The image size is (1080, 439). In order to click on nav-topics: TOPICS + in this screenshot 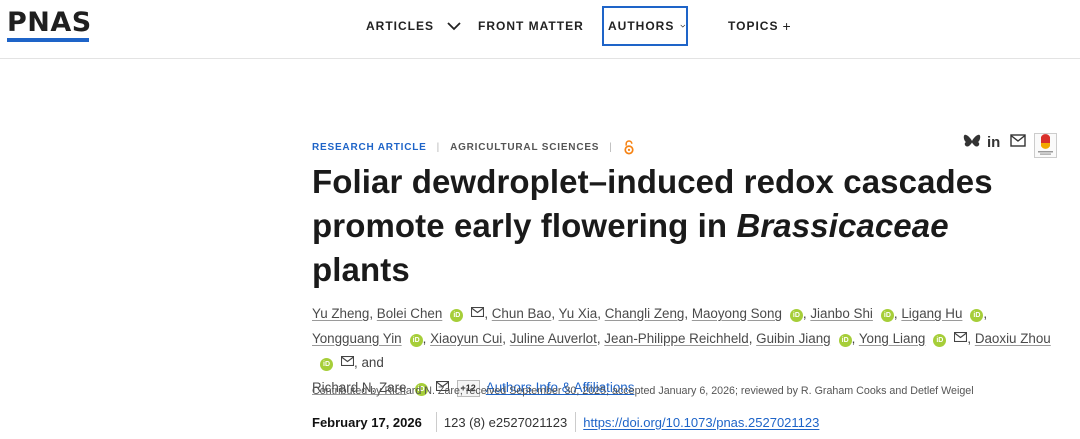, I will do `click(760, 26)`.